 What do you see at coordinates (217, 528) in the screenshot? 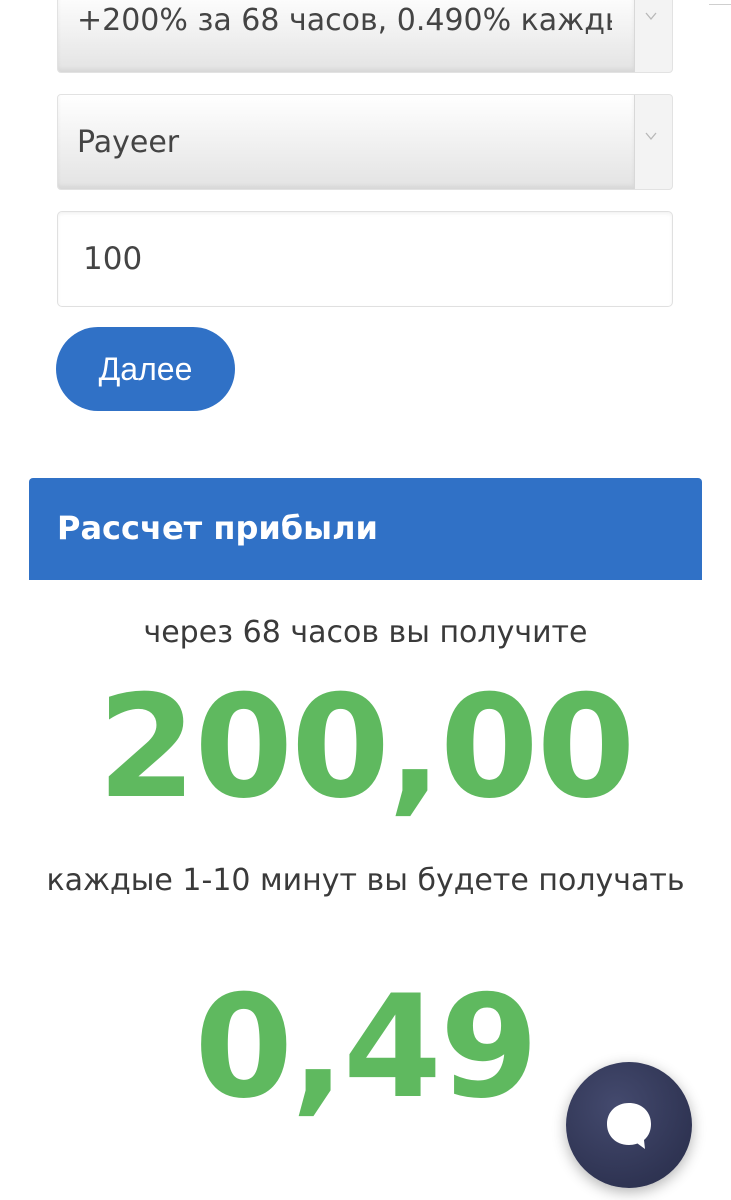
I see `panel-title: Рассчет прибыли` at bounding box center [217, 528].